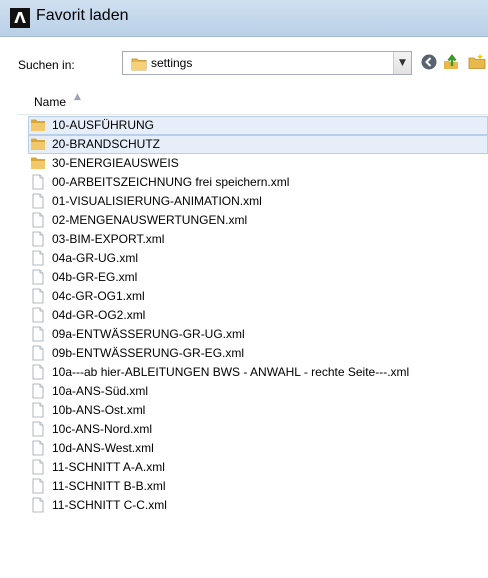 This screenshot has height=578, width=488. What do you see at coordinates (98, 296) in the screenshot?
I see `item-name: 04c-GR-OG1.xml` at bounding box center [98, 296].